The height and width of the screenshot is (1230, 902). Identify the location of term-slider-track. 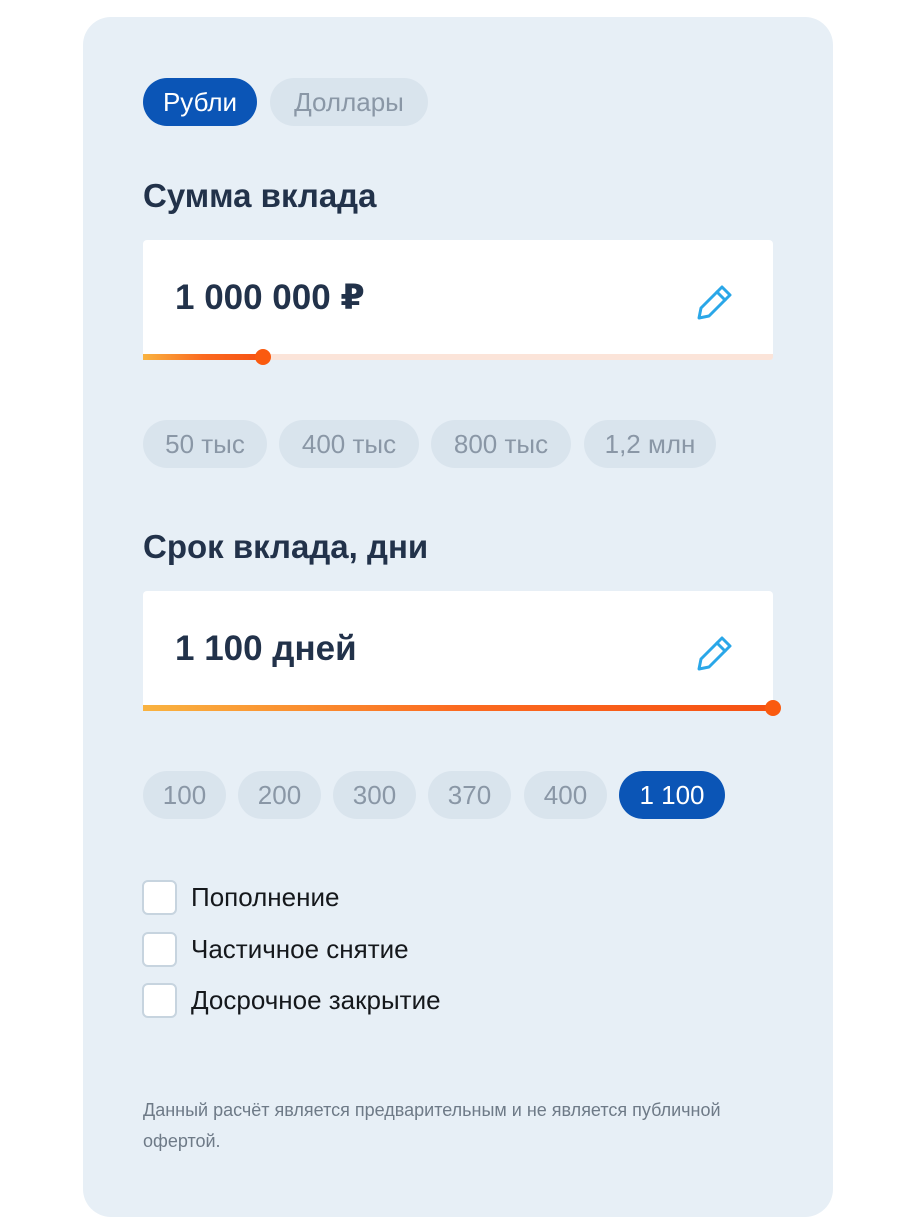
(462, 708).